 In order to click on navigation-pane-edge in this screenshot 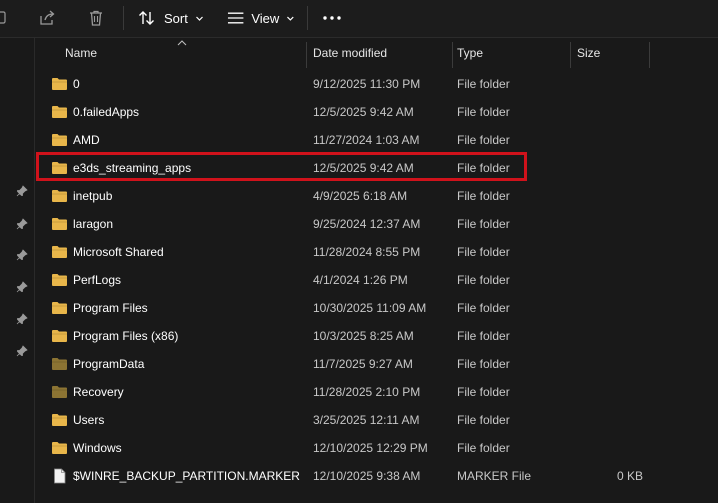, I will do `click(17, 270)`.